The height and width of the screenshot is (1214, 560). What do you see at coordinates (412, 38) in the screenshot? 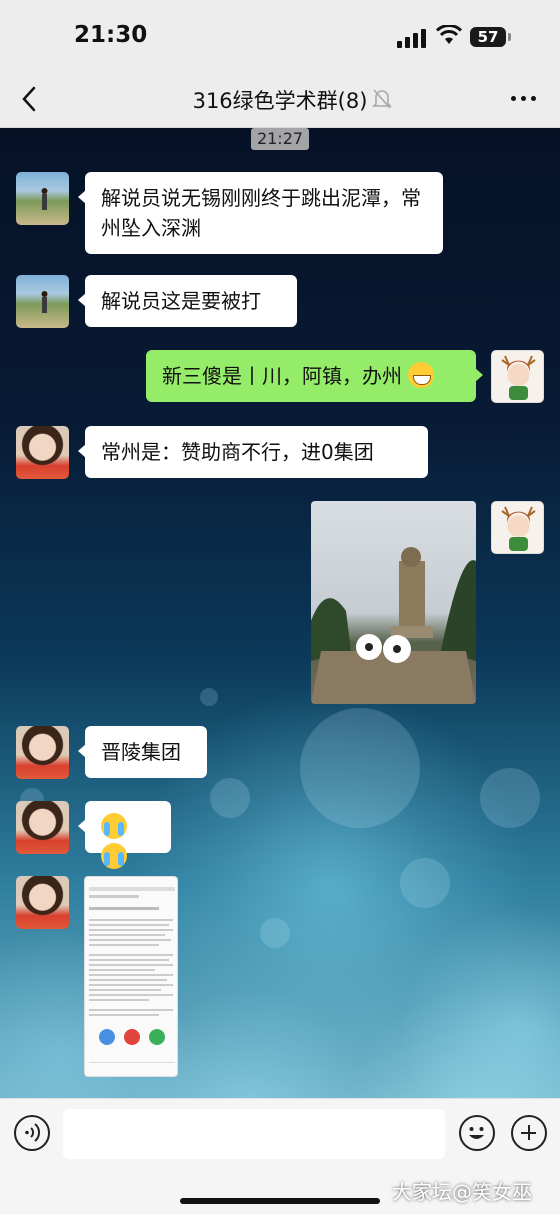
I see `signal-icon` at bounding box center [412, 38].